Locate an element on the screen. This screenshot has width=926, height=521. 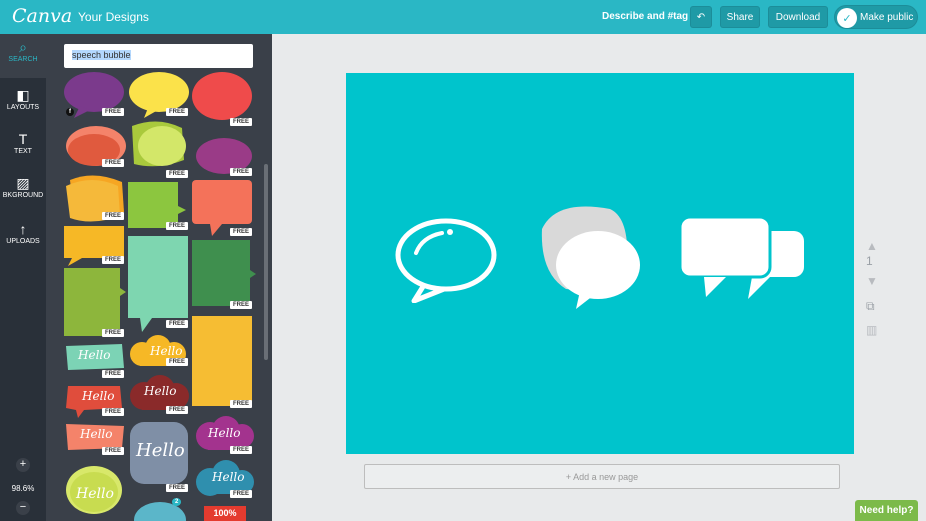
percent-banner: 100% is located at coordinates (225, 513).